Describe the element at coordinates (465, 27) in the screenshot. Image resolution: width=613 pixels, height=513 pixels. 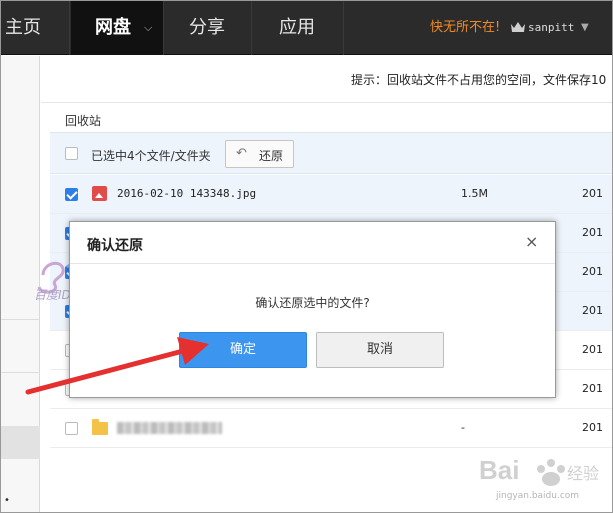
I see `slogan-text: 快无所不在!` at that location.